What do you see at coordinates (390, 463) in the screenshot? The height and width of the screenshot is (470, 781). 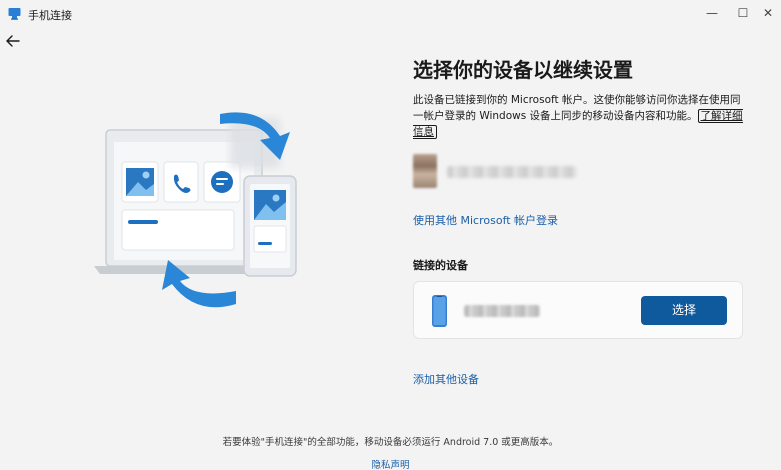 I see `privacy-link: 隐私声明` at bounding box center [390, 463].